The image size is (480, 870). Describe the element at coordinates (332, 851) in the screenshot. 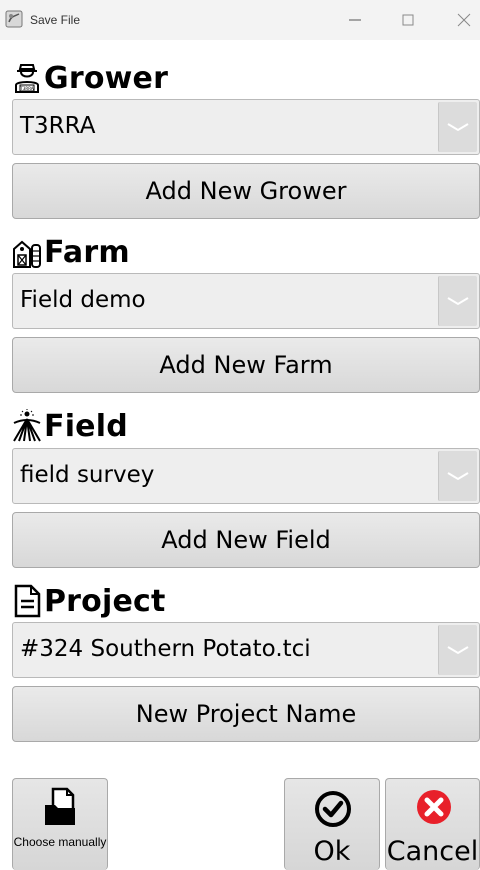

I see `ok-label: Ok` at that location.